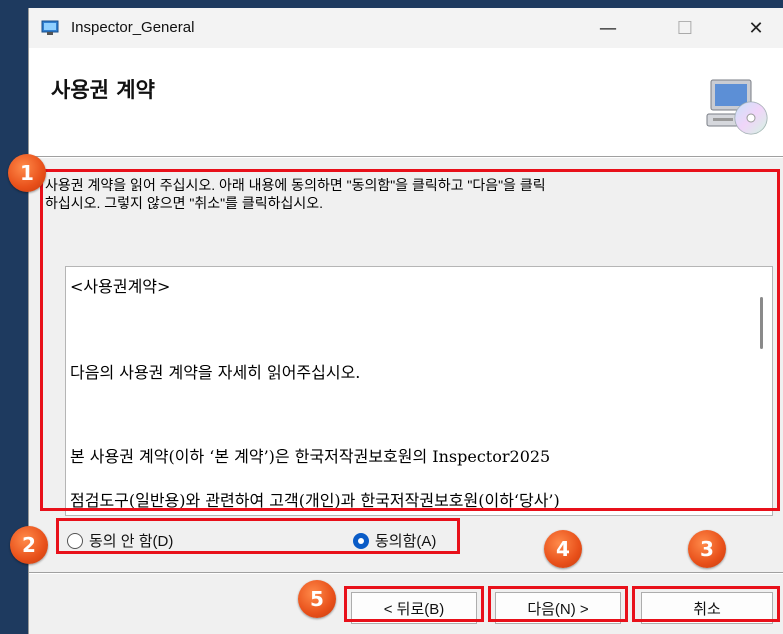 This screenshot has width=783, height=634. Describe the element at coordinates (29, 545) in the screenshot. I see `annotation-badge-2: 2` at that location.